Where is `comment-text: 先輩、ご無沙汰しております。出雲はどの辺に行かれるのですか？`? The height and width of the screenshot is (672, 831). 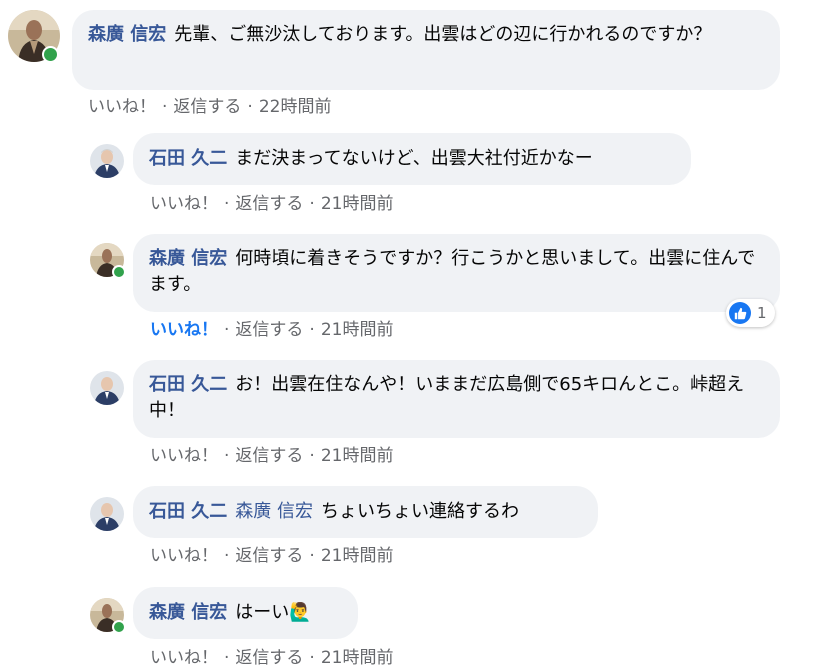 comment-text: 先輩、ご無沙汰しております。出雲はどの辺に行かれるのですか？ is located at coordinates (443, 34).